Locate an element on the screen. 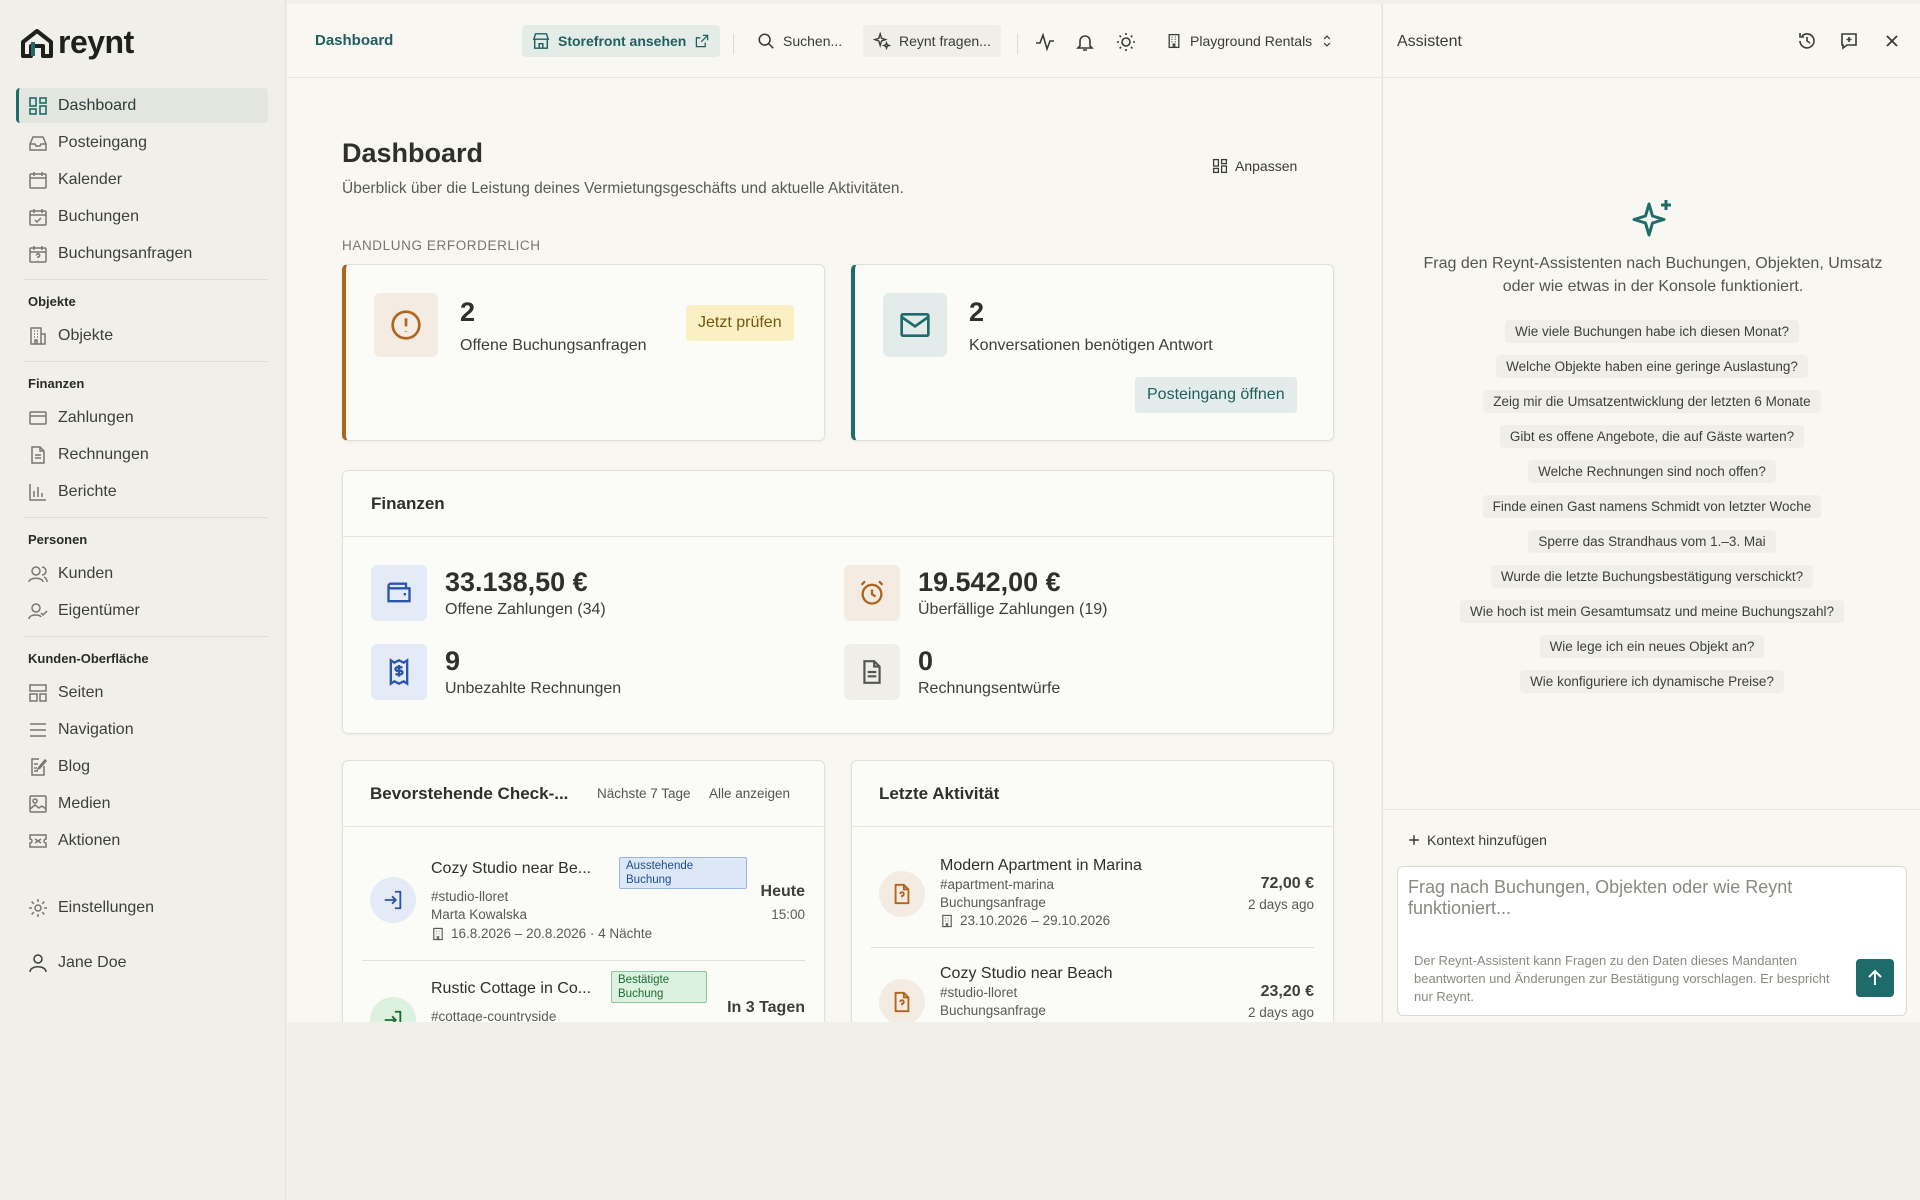 This screenshot has width=1920, height=1200. suggestion-chip: Welche Rechnungen sind noch offen? is located at coordinates (1652, 471).